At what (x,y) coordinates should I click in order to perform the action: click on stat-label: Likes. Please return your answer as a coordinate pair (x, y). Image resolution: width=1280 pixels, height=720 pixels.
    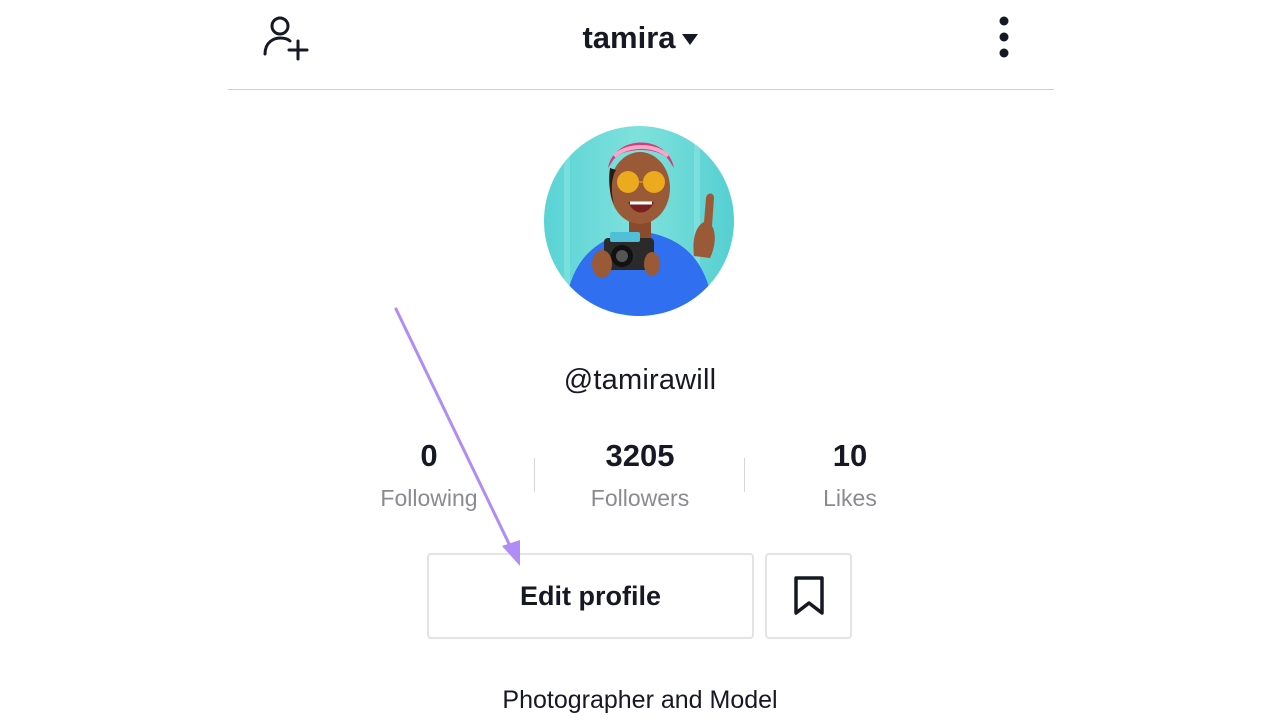
    Looking at the image, I should click on (850, 498).